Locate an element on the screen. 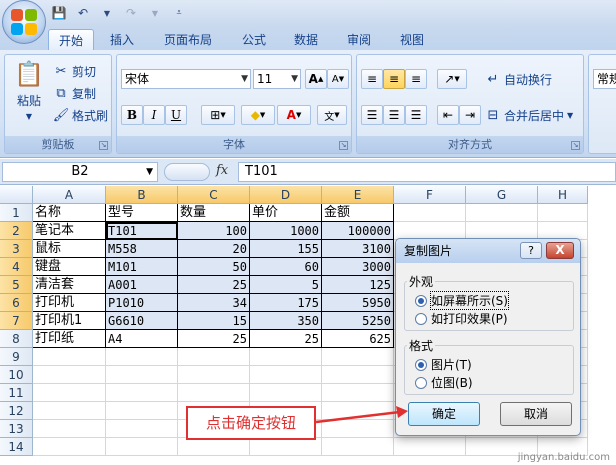  cell-D5: 5 is located at coordinates (286, 285).